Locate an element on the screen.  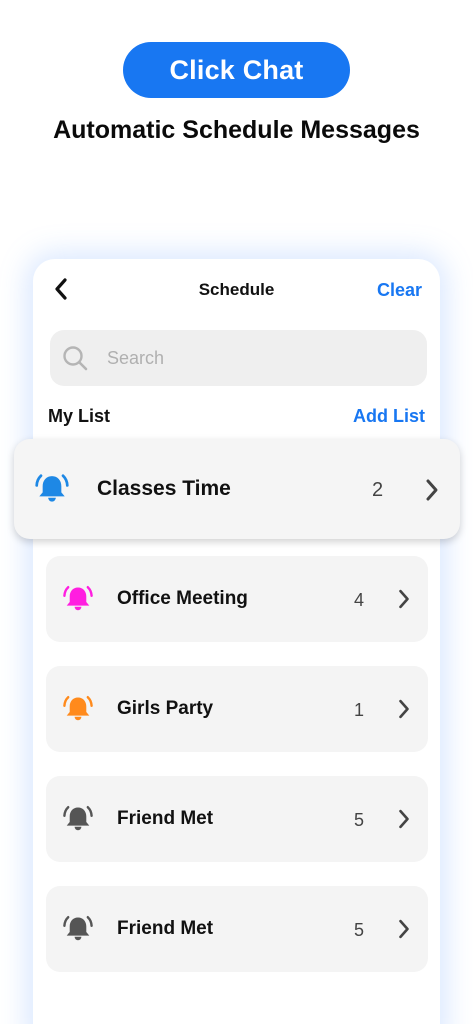
clear-button: Clear is located at coordinates (399, 290).